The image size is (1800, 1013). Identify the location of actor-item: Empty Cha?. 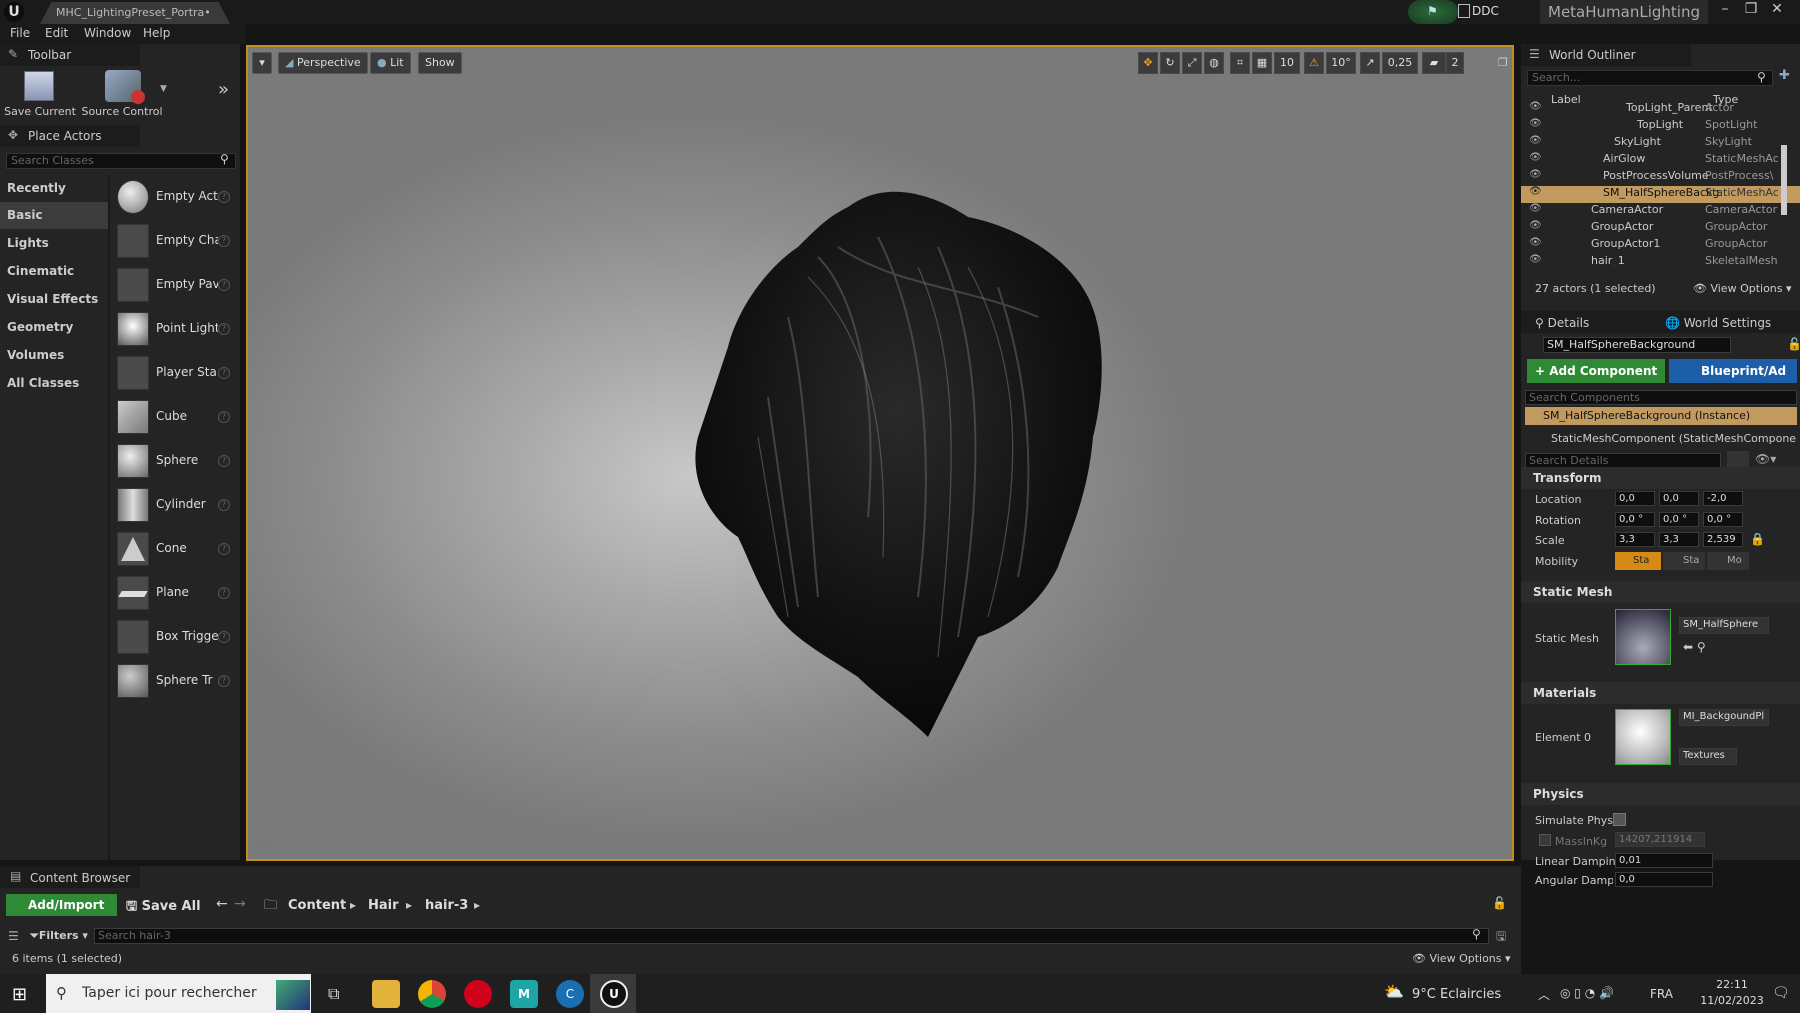
(175, 242).